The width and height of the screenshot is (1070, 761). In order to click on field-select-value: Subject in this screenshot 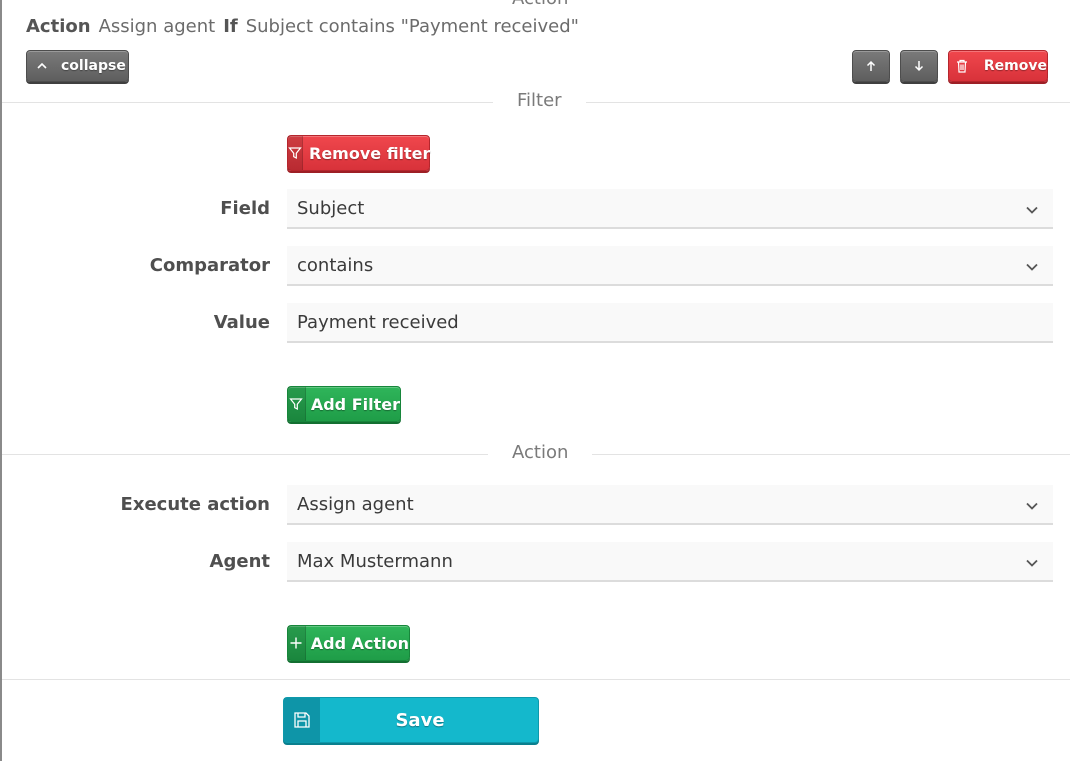, I will do `click(331, 208)`.